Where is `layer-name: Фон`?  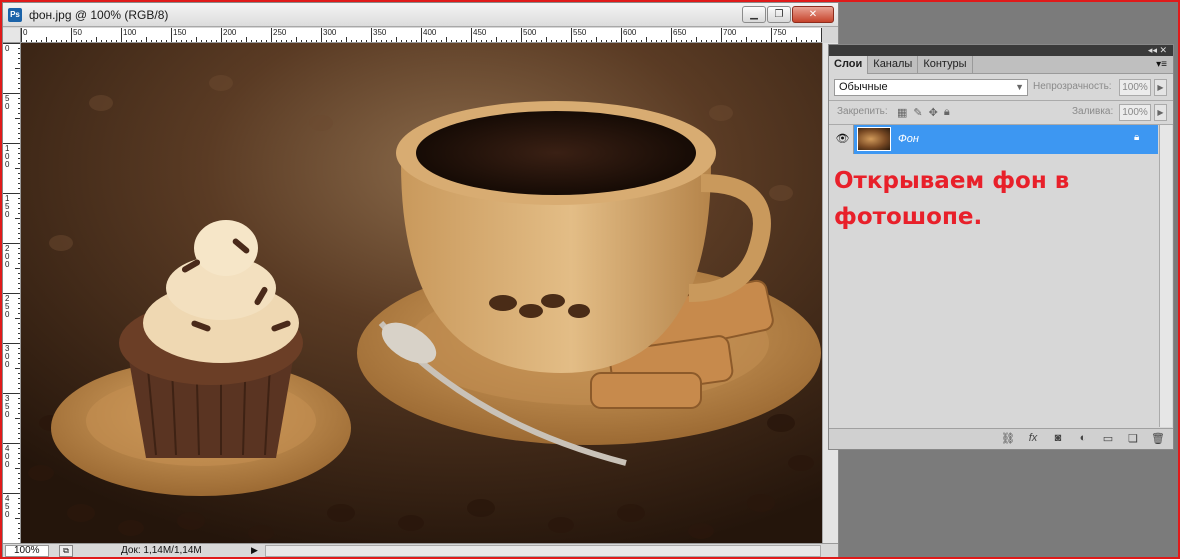 layer-name: Фон is located at coordinates (908, 139).